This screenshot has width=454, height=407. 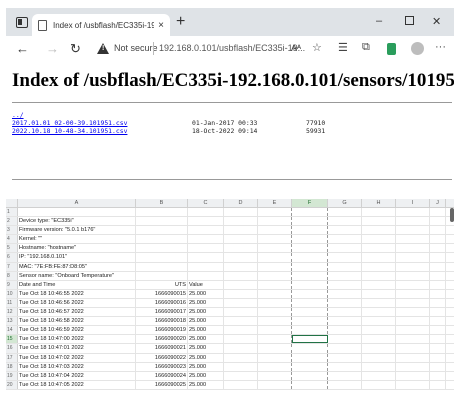 What do you see at coordinates (52, 48) in the screenshot?
I see `forward-icon: →` at bounding box center [52, 48].